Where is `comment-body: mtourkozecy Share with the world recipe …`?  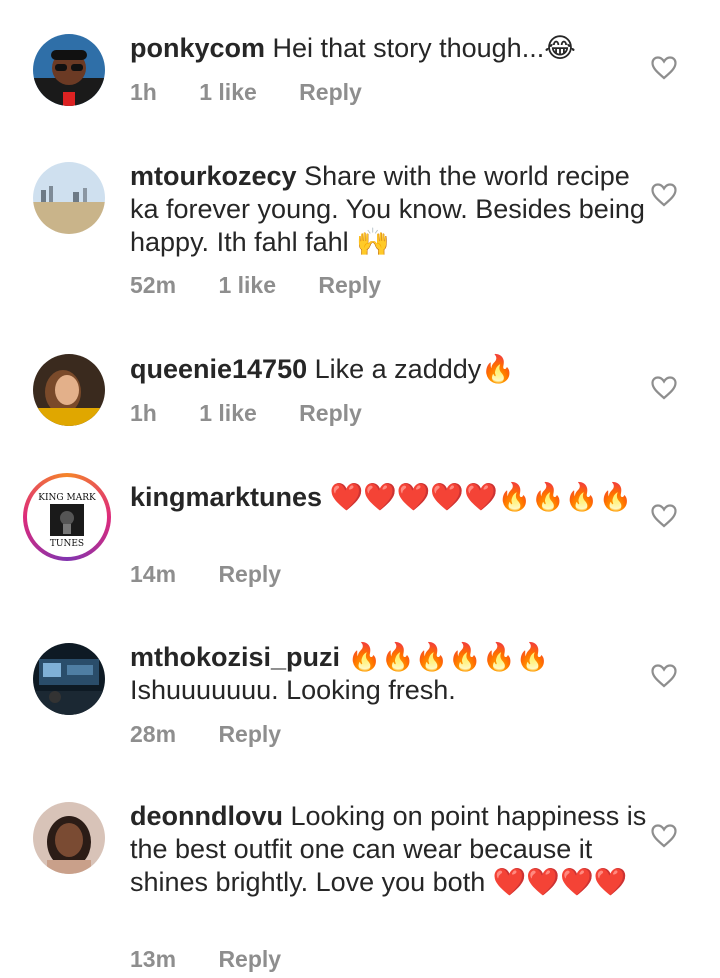 comment-body: mtourkozecy Share with the world recipe … is located at coordinates (390, 209).